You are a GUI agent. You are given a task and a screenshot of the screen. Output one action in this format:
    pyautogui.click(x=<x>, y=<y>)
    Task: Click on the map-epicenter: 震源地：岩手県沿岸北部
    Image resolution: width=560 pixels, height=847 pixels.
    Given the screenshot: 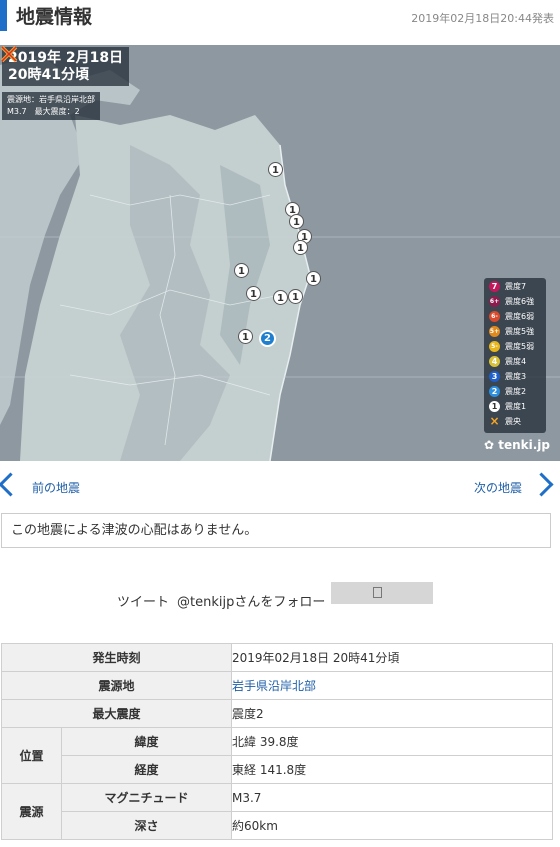 What is the action you would take?
    pyautogui.click(x=51, y=99)
    